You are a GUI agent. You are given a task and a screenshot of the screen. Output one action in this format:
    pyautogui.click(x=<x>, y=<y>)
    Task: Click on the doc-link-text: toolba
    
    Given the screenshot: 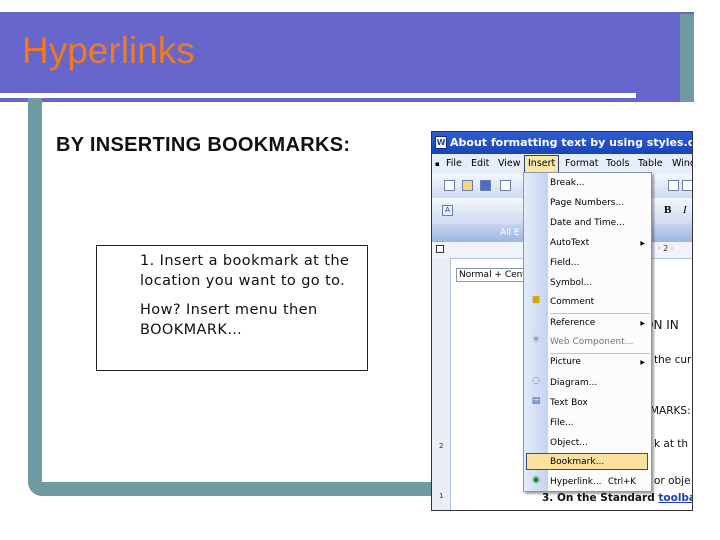 What is the action you would take?
    pyautogui.click(x=675, y=498)
    